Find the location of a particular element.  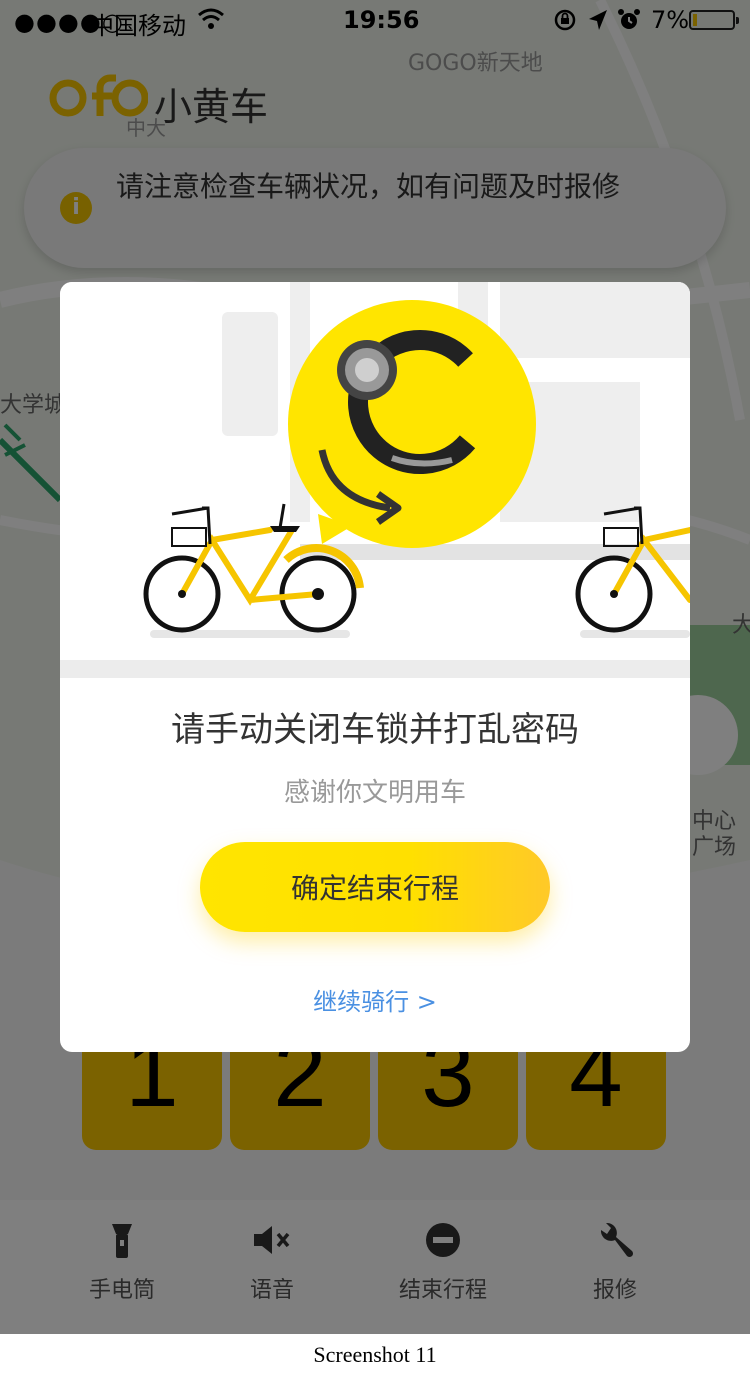

screenshot-caption: Screenshot 11 is located at coordinates (375, 1354).